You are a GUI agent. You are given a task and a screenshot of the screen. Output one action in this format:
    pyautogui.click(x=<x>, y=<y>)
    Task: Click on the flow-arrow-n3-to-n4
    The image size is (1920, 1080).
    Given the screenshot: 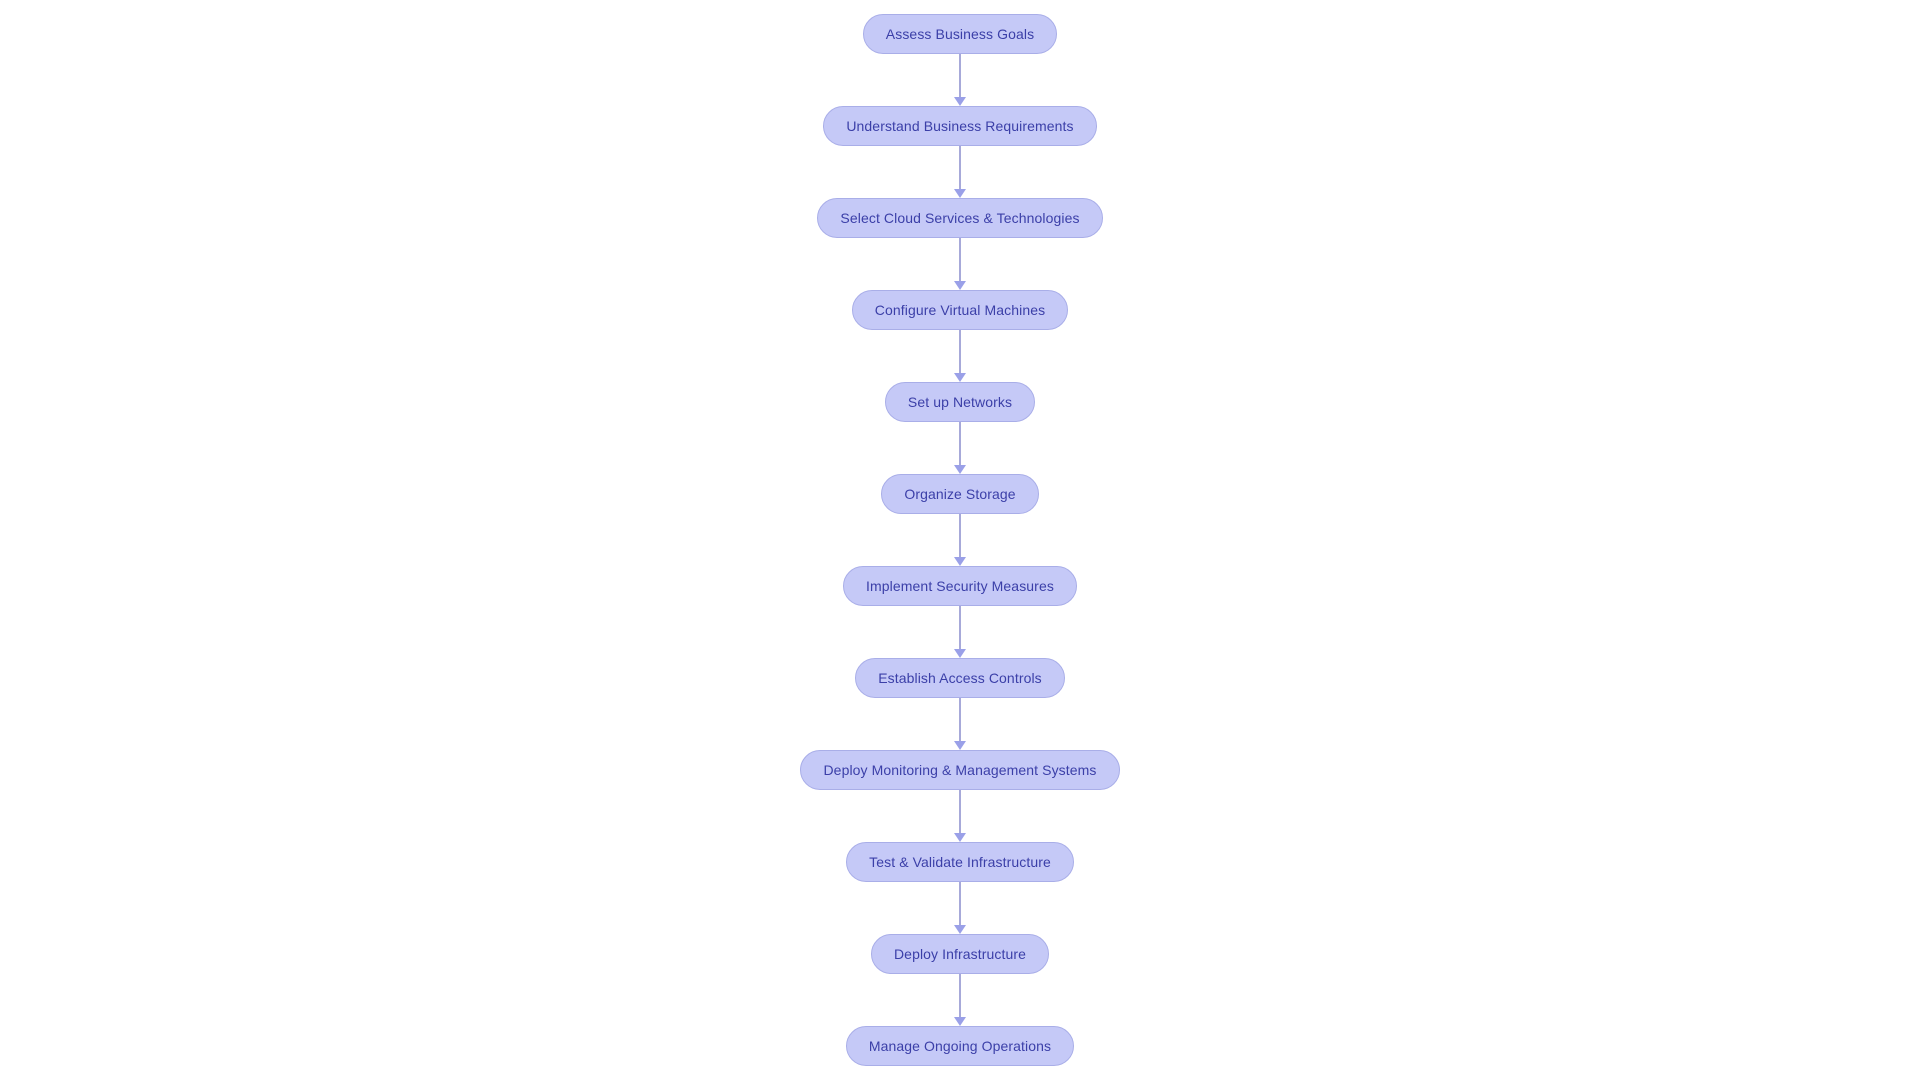 What is the action you would take?
    pyautogui.click(x=960, y=264)
    